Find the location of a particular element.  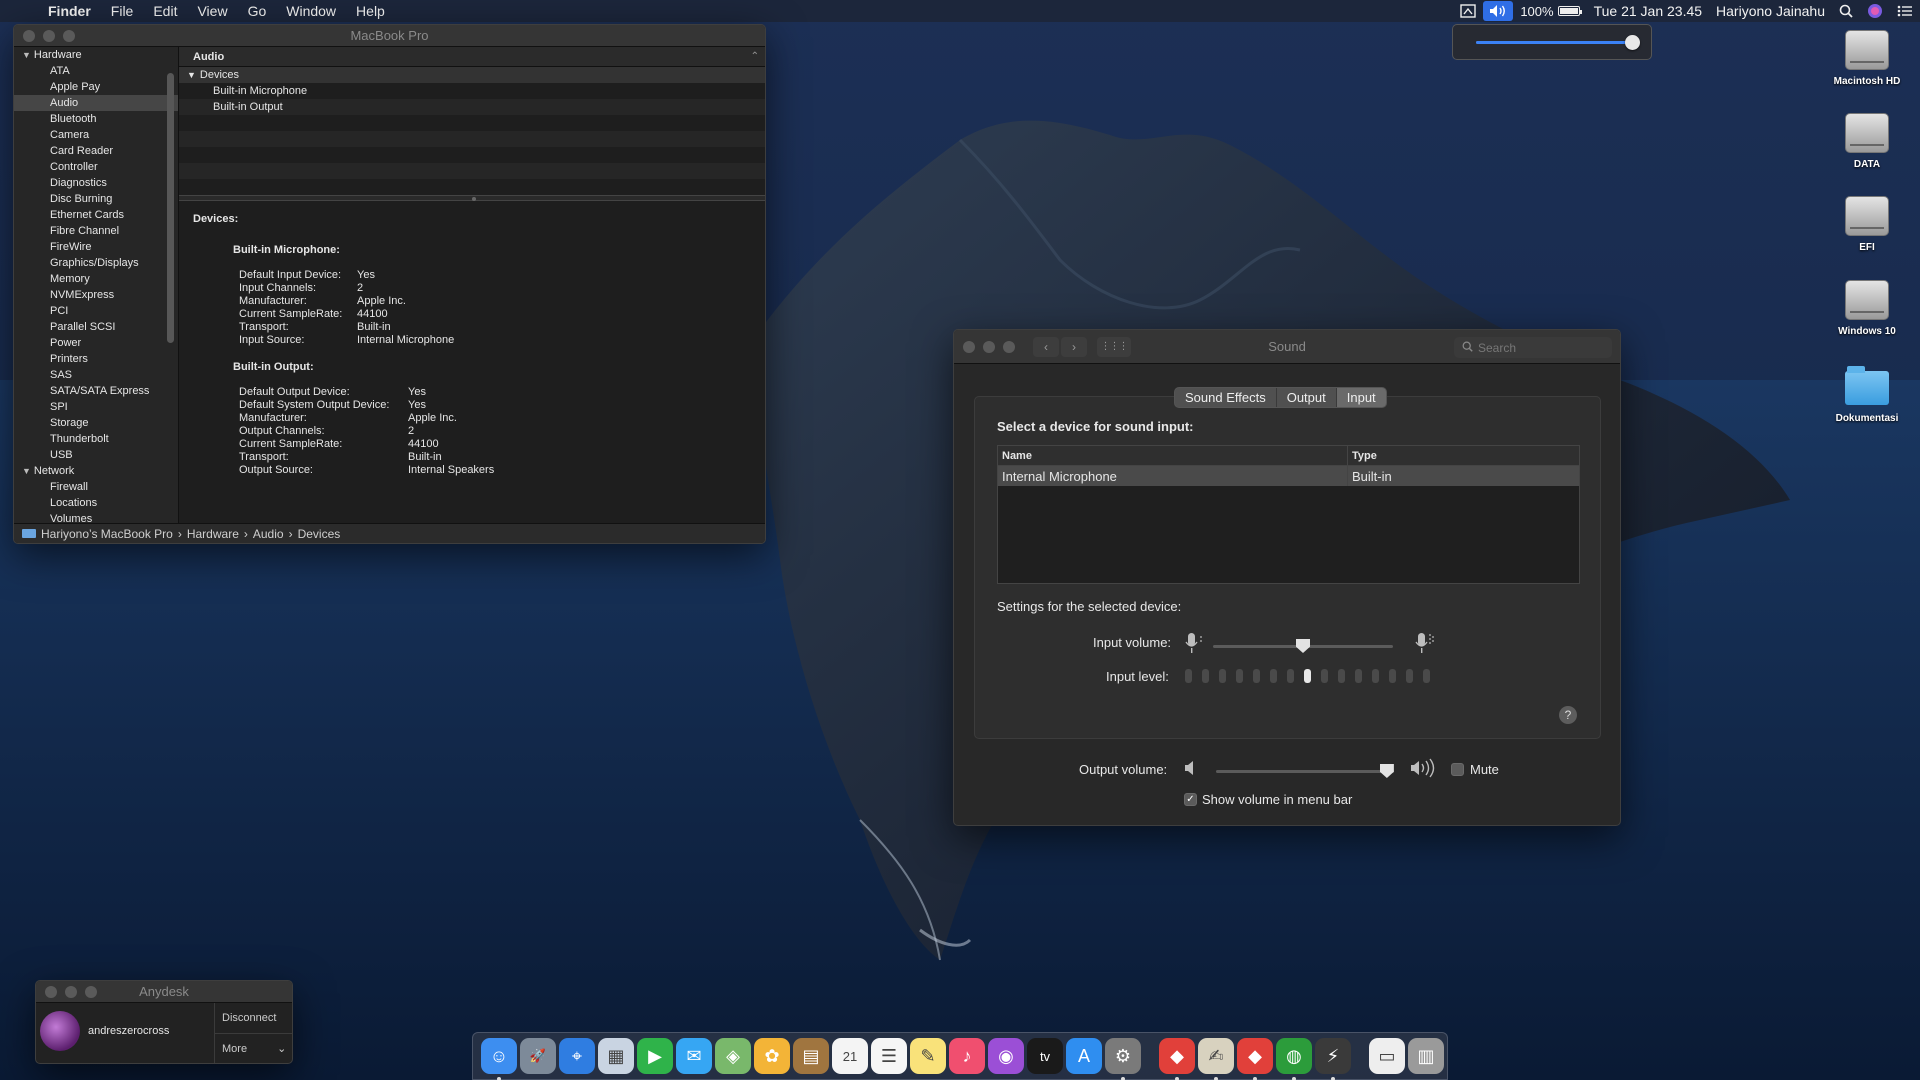

path-item: Devices is located at coordinates (319, 534).